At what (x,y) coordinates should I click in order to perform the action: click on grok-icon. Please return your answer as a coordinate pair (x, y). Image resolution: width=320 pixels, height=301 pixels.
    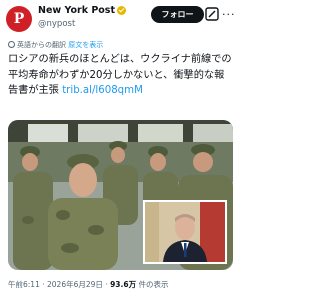
    Looking at the image, I should click on (212, 14).